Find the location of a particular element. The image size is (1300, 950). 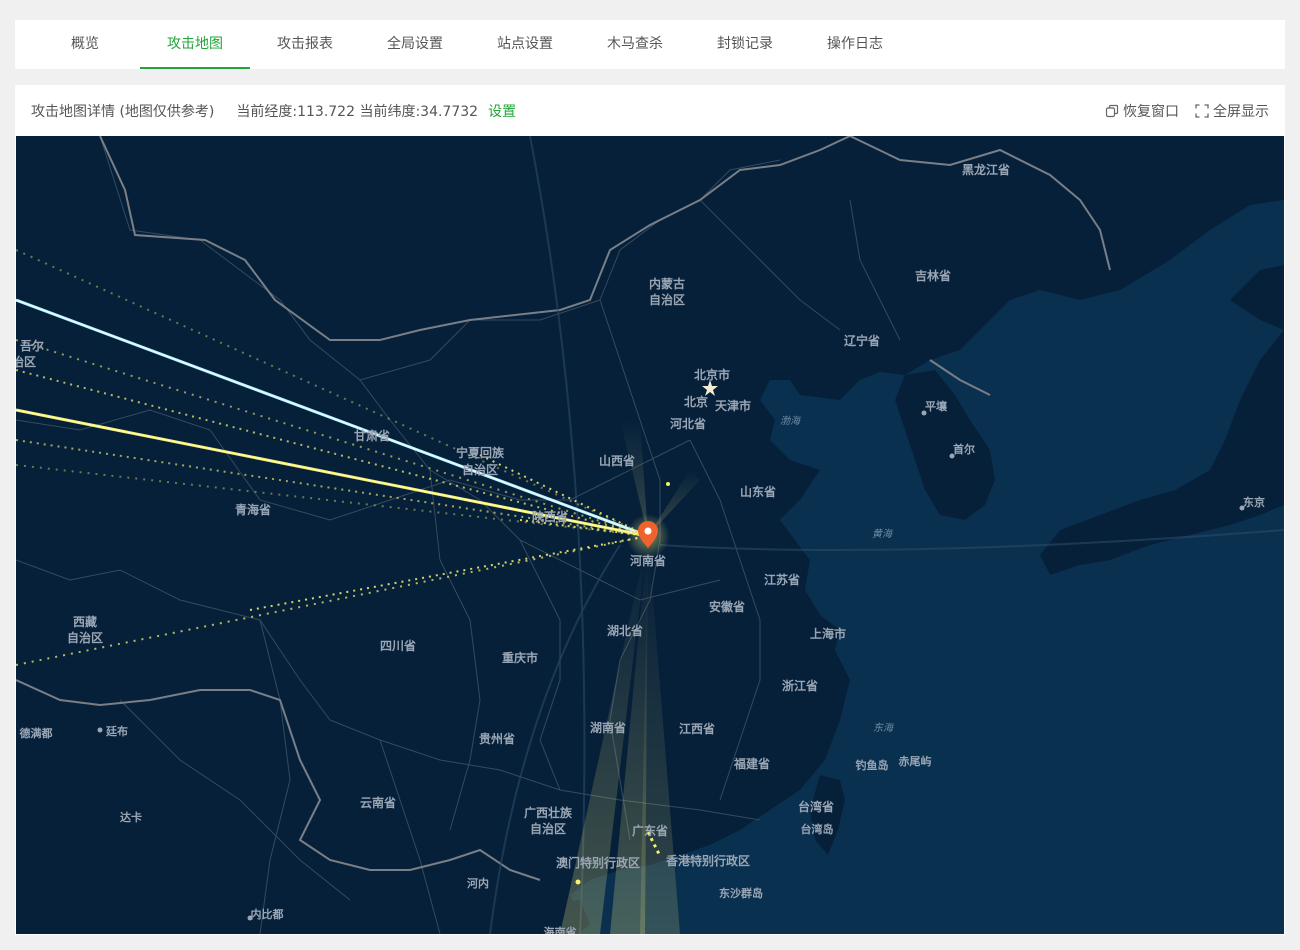

region-label: 浙江省 is located at coordinates (800, 685).